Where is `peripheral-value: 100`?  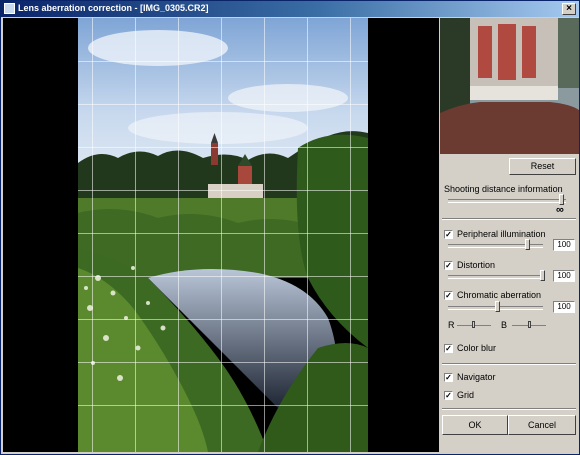 peripheral-value: 100 is located at coordinates (564, 245).